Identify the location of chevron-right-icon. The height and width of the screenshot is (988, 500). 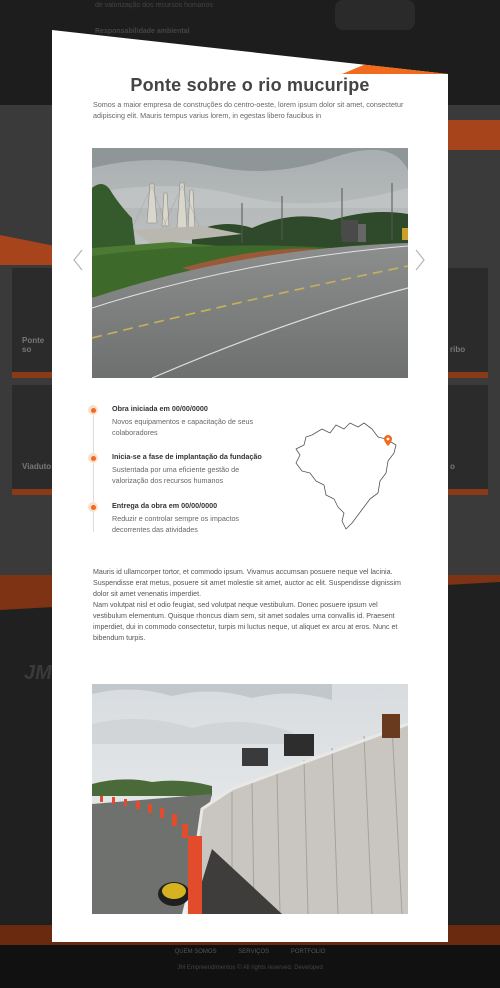
(420, 260).